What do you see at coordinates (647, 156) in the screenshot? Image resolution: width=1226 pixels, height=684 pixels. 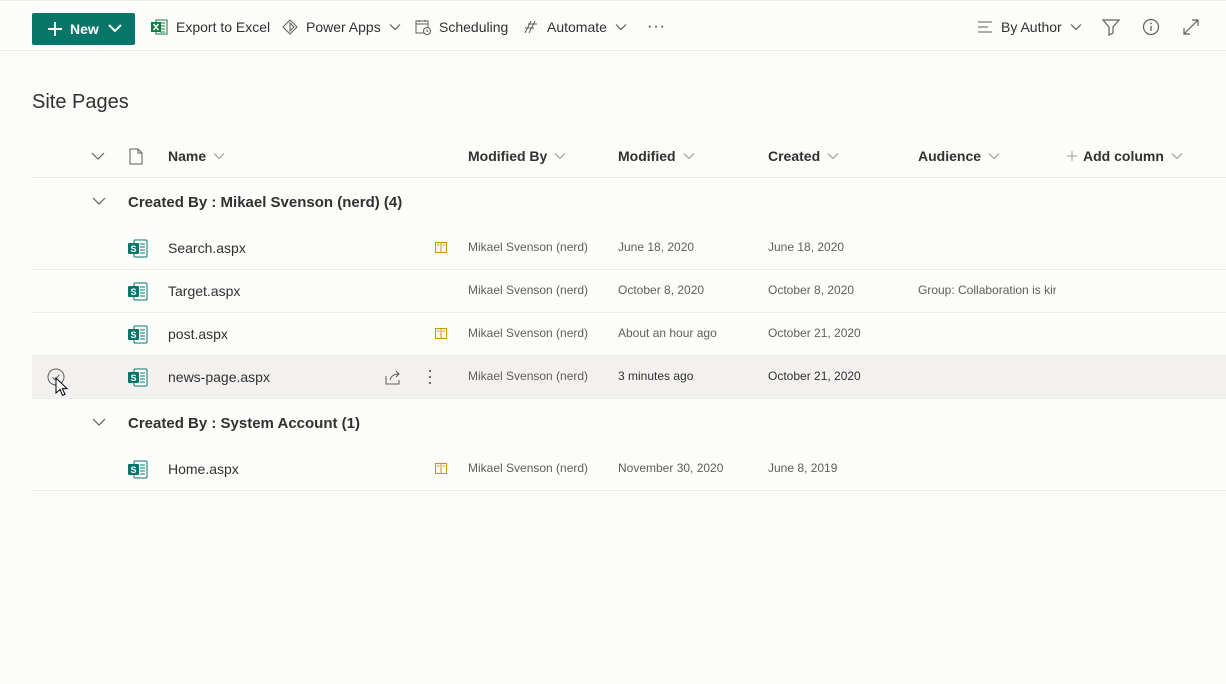 I see `column-header-modified-label: Modified` at bounding box center [647, 156].